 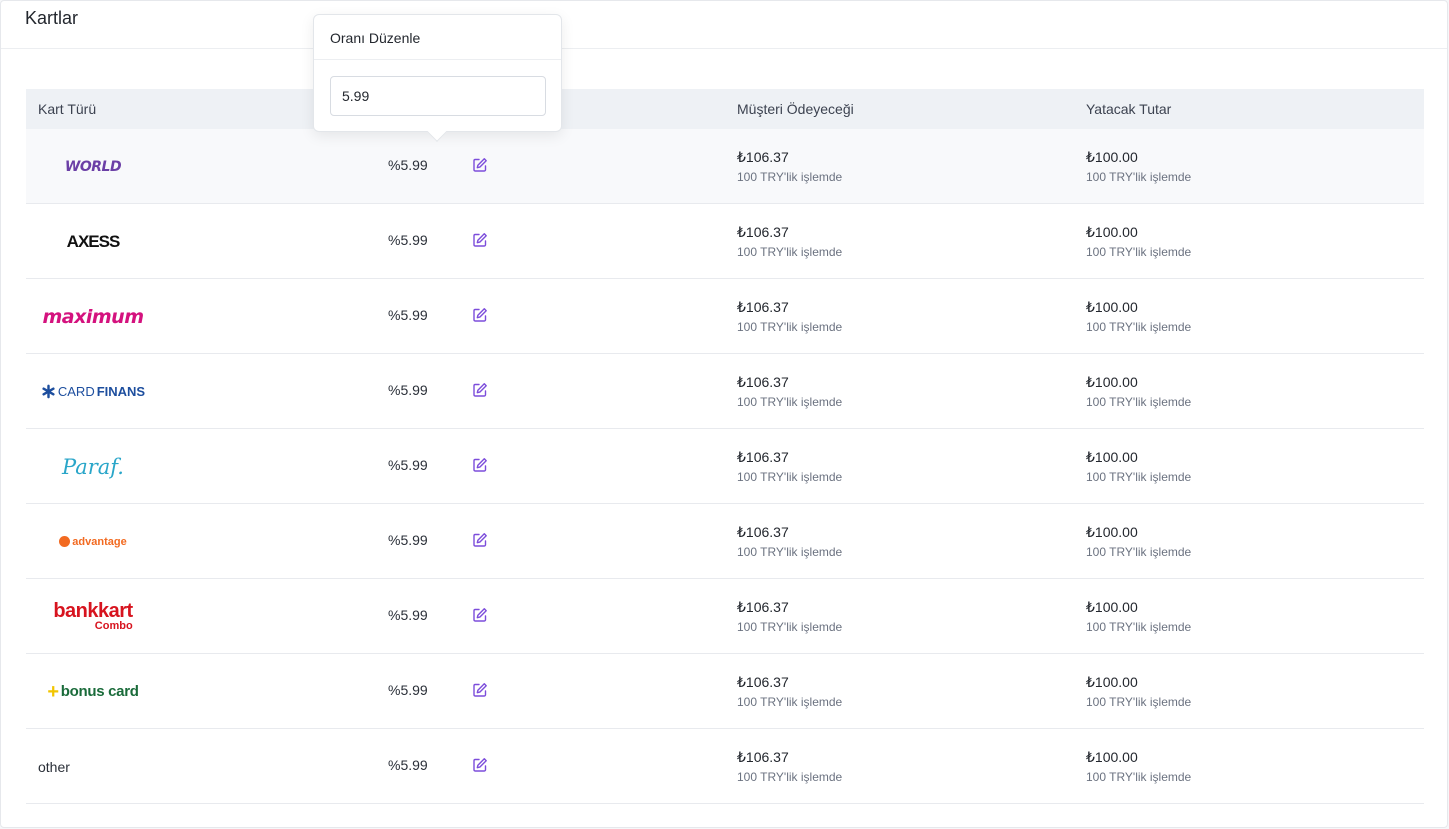 I want to click on world-logo: WORLD, so click(x=93, y=166).